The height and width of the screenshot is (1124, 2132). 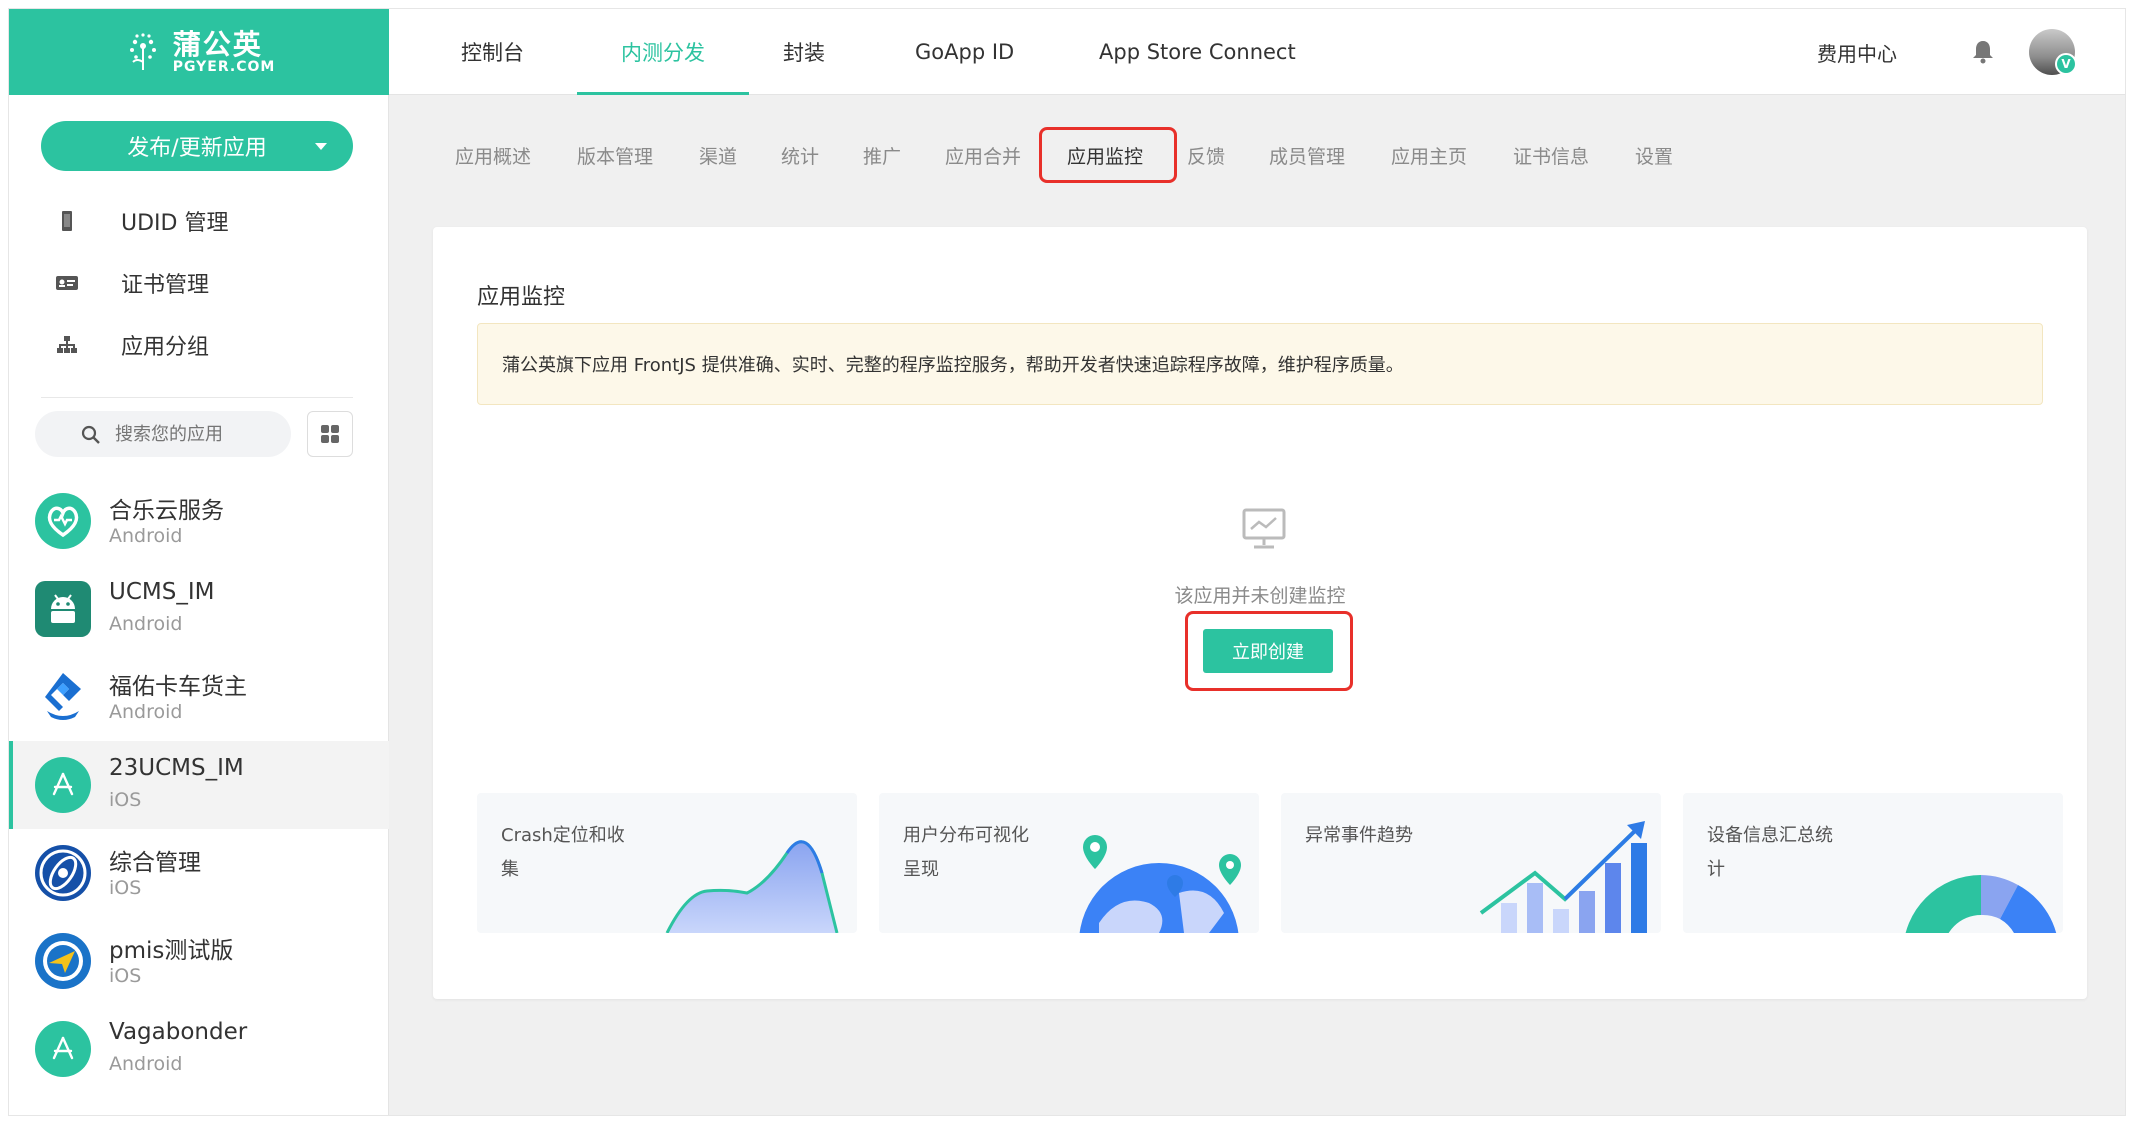 What do you see at coordinates (63, 521) in the screenshot?
I see `heart-chart-icon` at bounding box center [63, 521].